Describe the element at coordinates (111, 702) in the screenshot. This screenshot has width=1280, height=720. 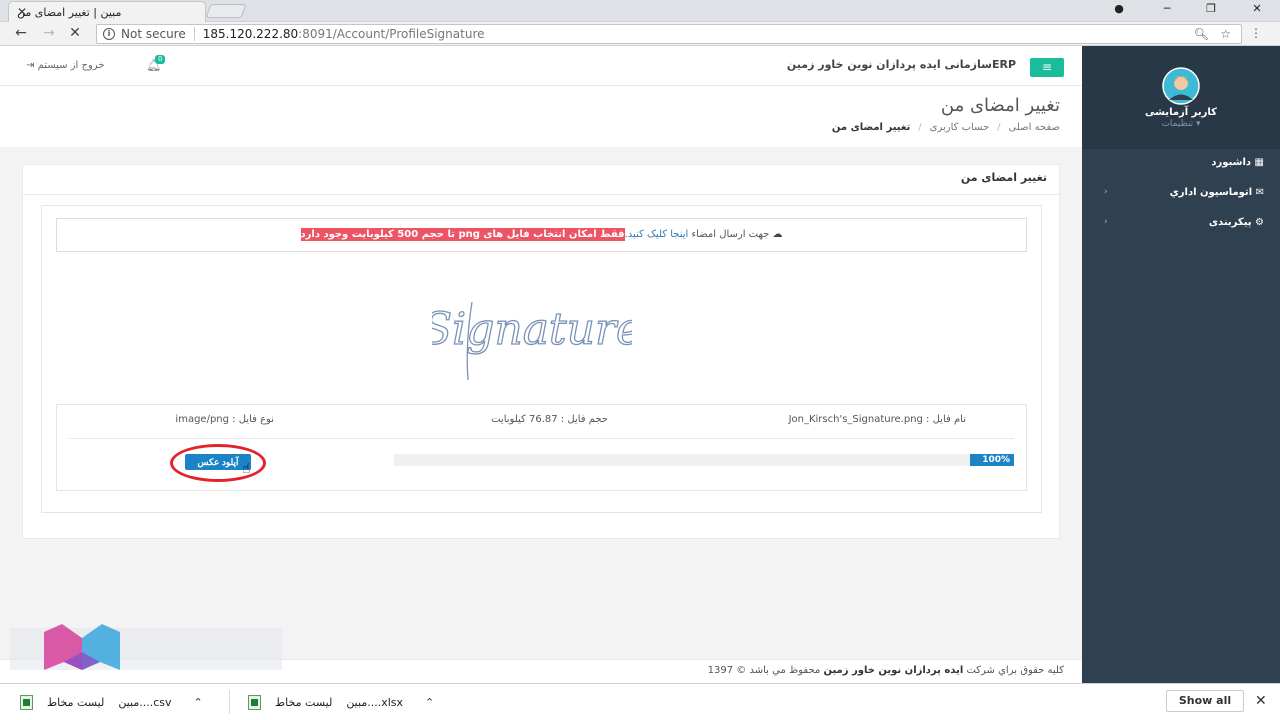
I see `download-item-csv: لیست مخاط مبین....csv ⌃` at that location.